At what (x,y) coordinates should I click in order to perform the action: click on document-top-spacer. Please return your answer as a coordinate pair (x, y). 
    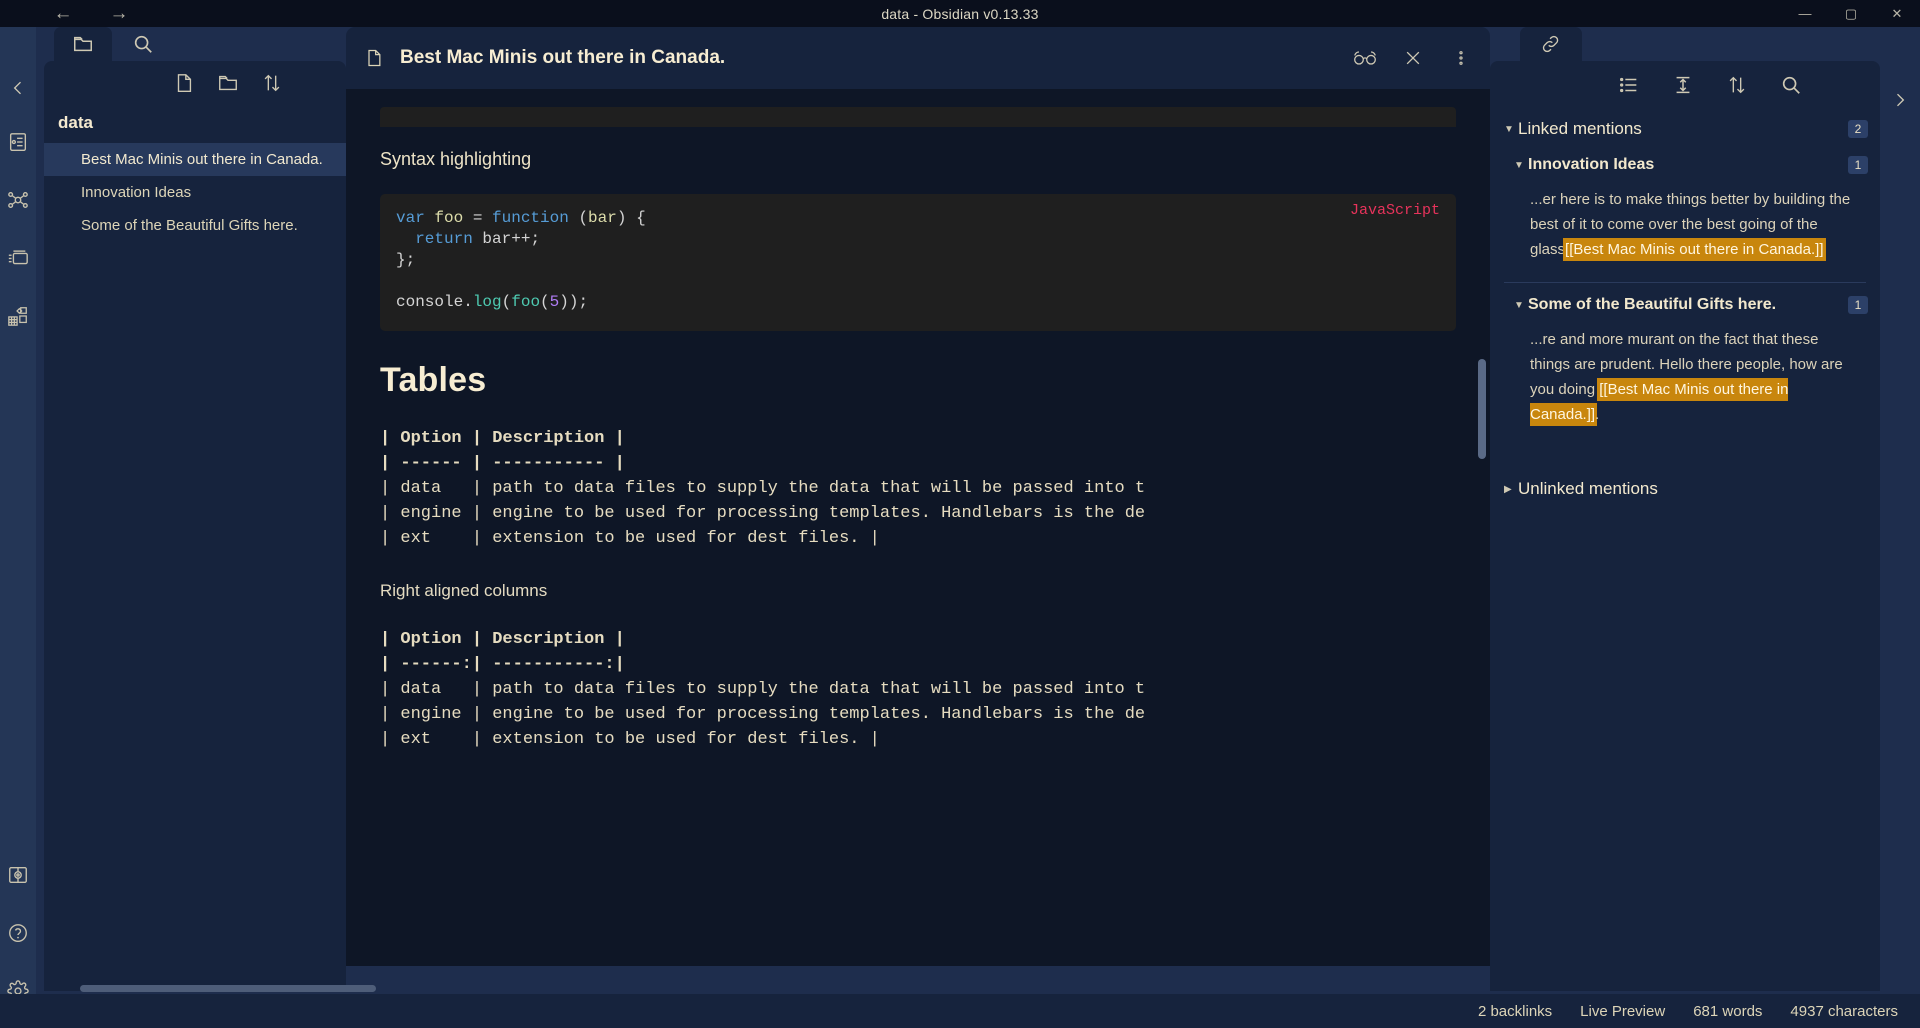
    Looking at the image, I should click on (918, 98).